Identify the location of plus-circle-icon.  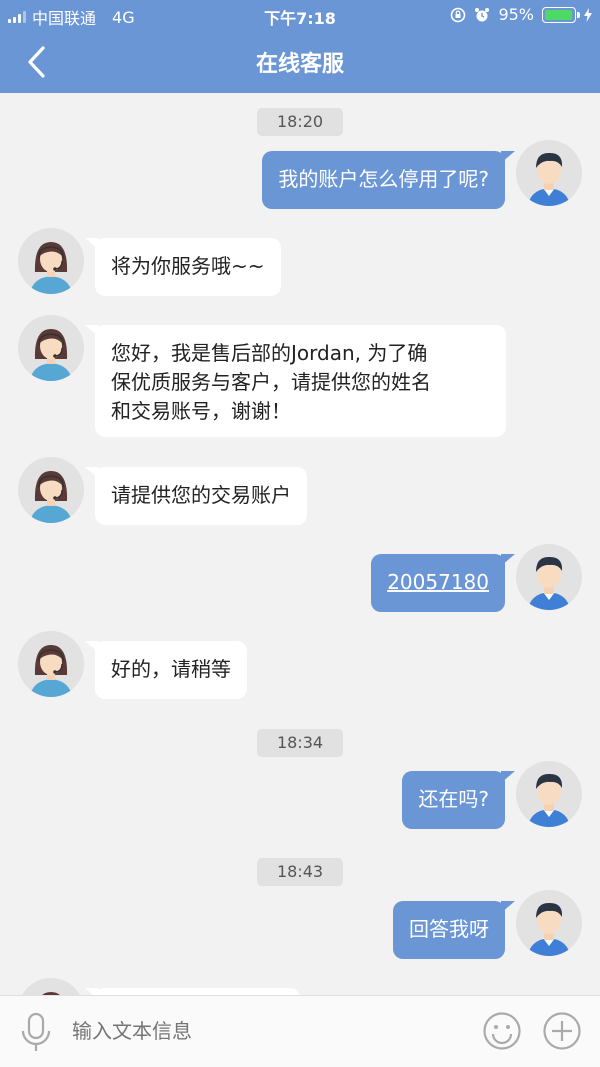
(562, 1031).